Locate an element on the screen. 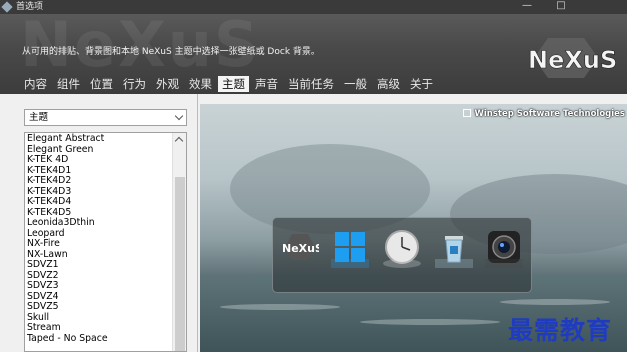 The height and width of the screenshot is (352, 627). scroll-up-icon is located at coordinates (179, 141).